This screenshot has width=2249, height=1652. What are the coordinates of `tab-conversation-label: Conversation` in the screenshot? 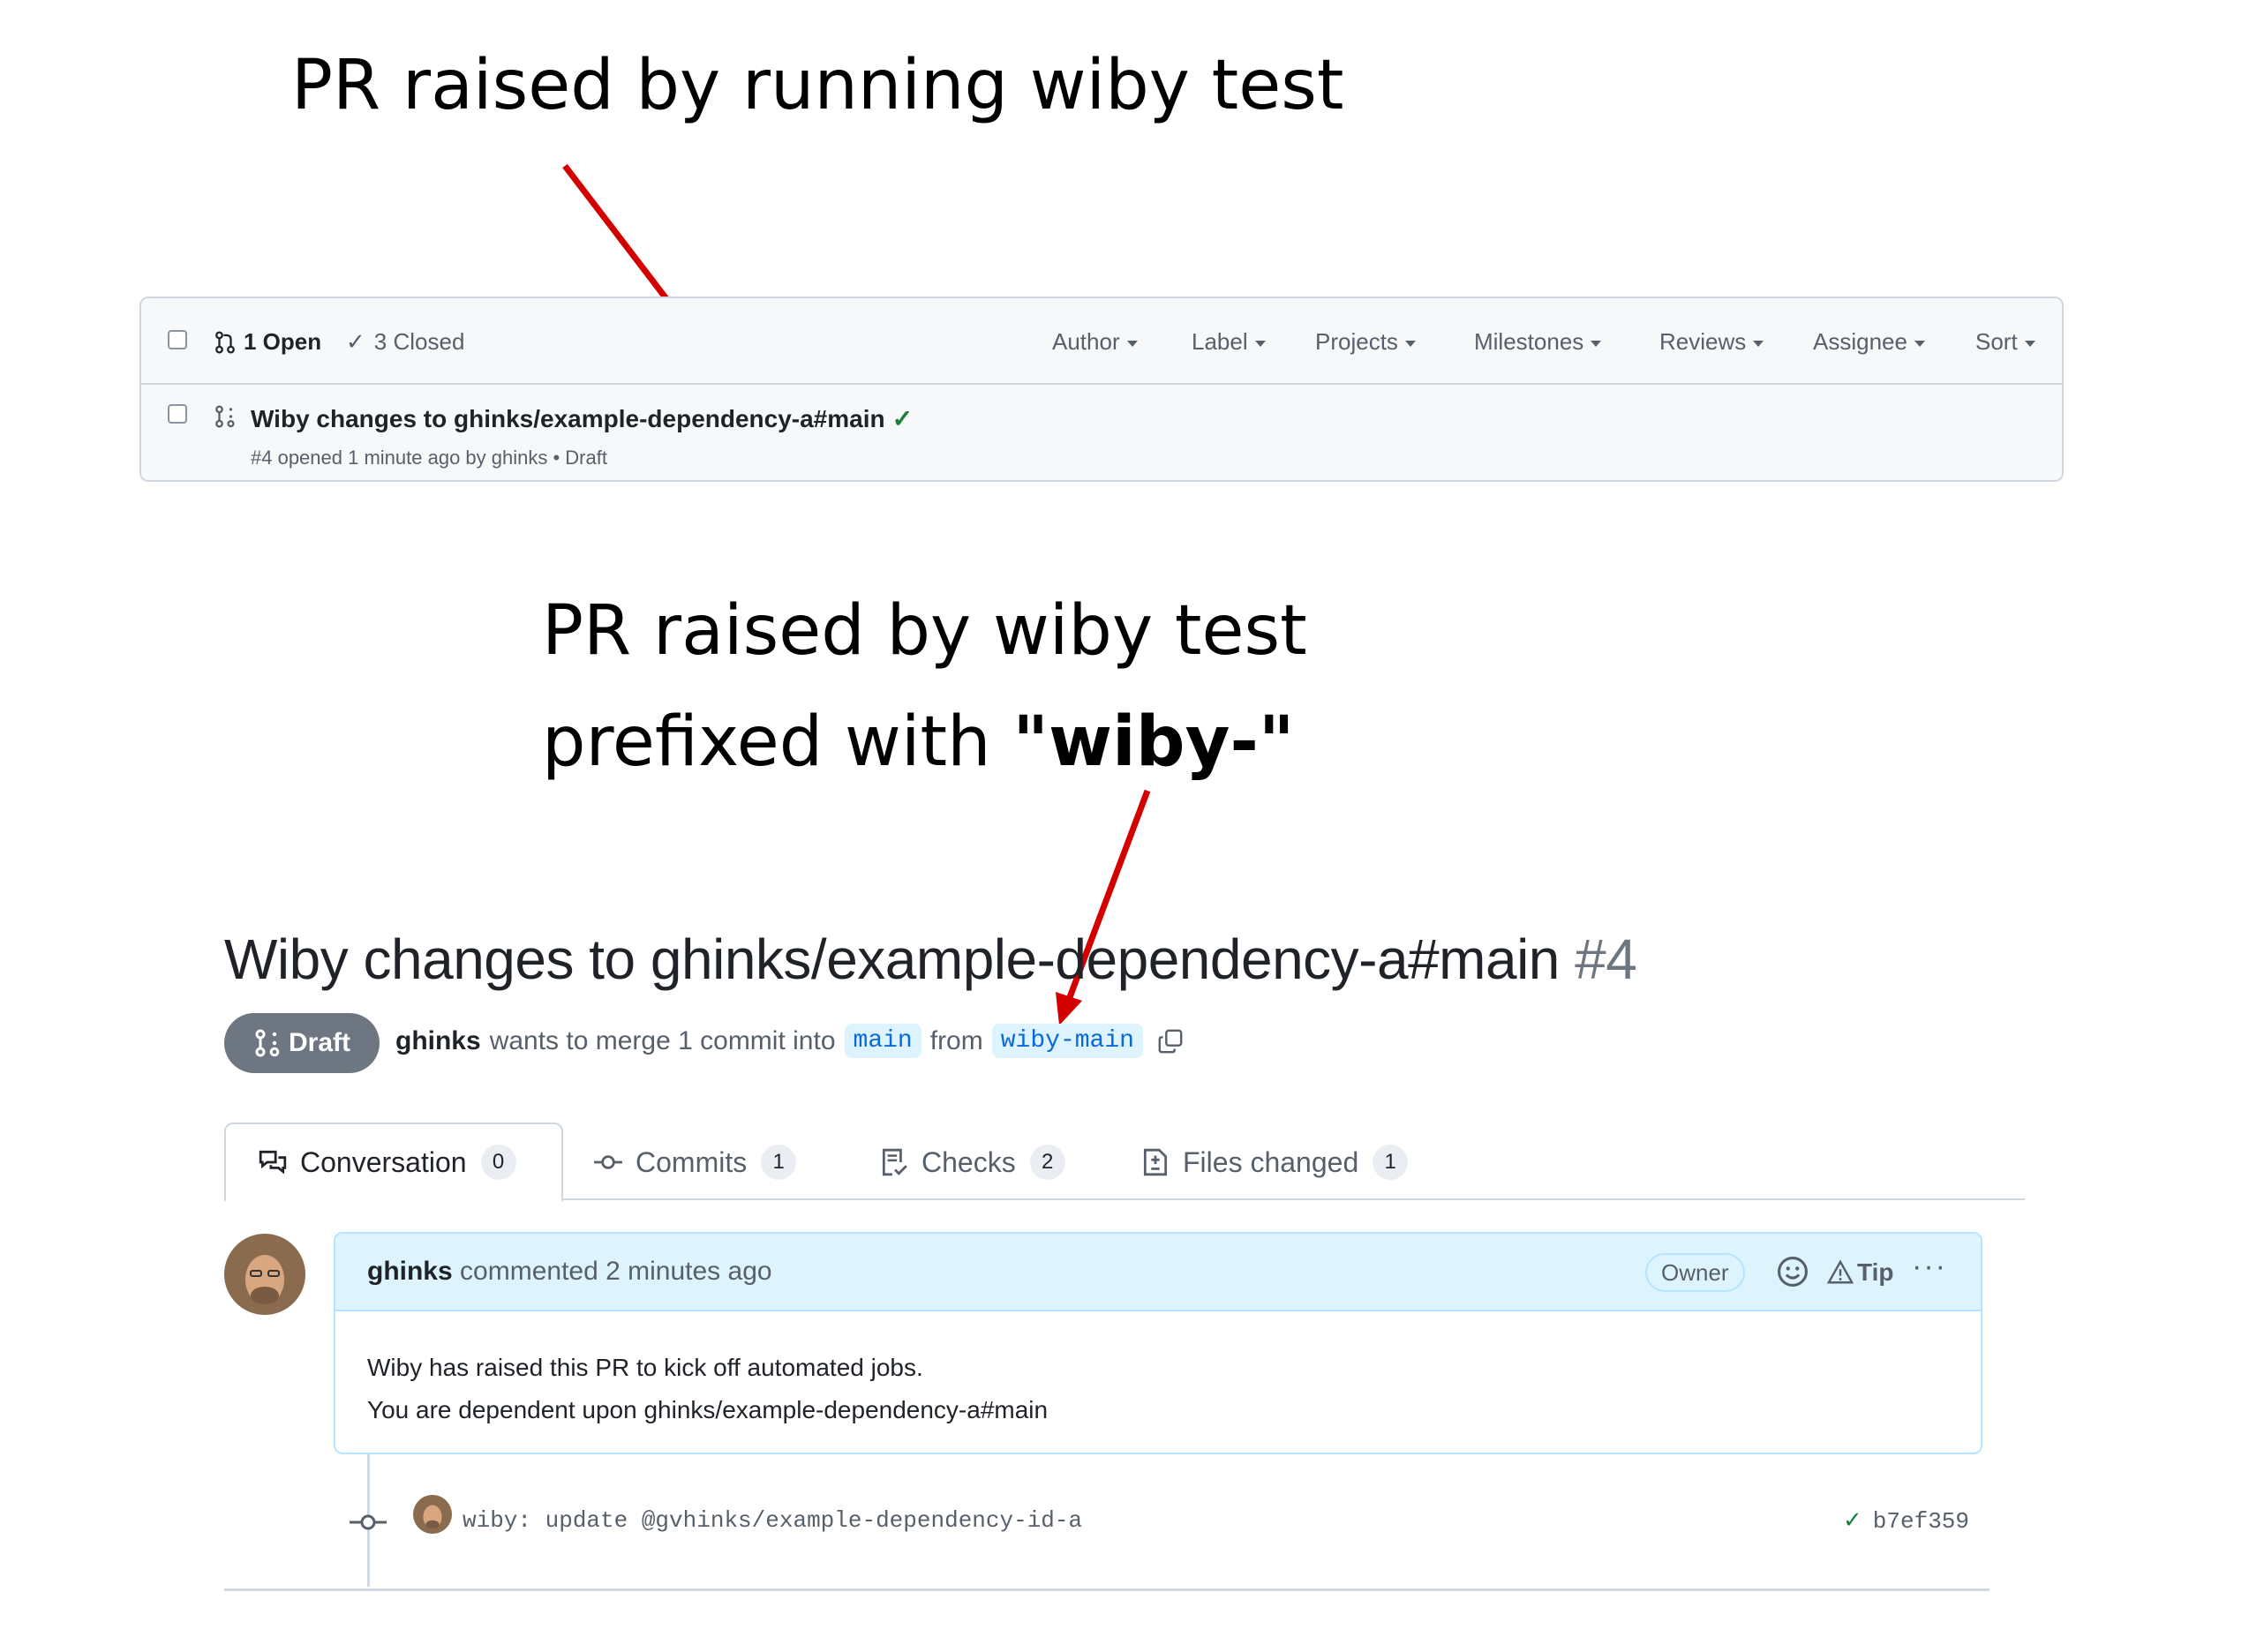 It's located at (384, 1161).